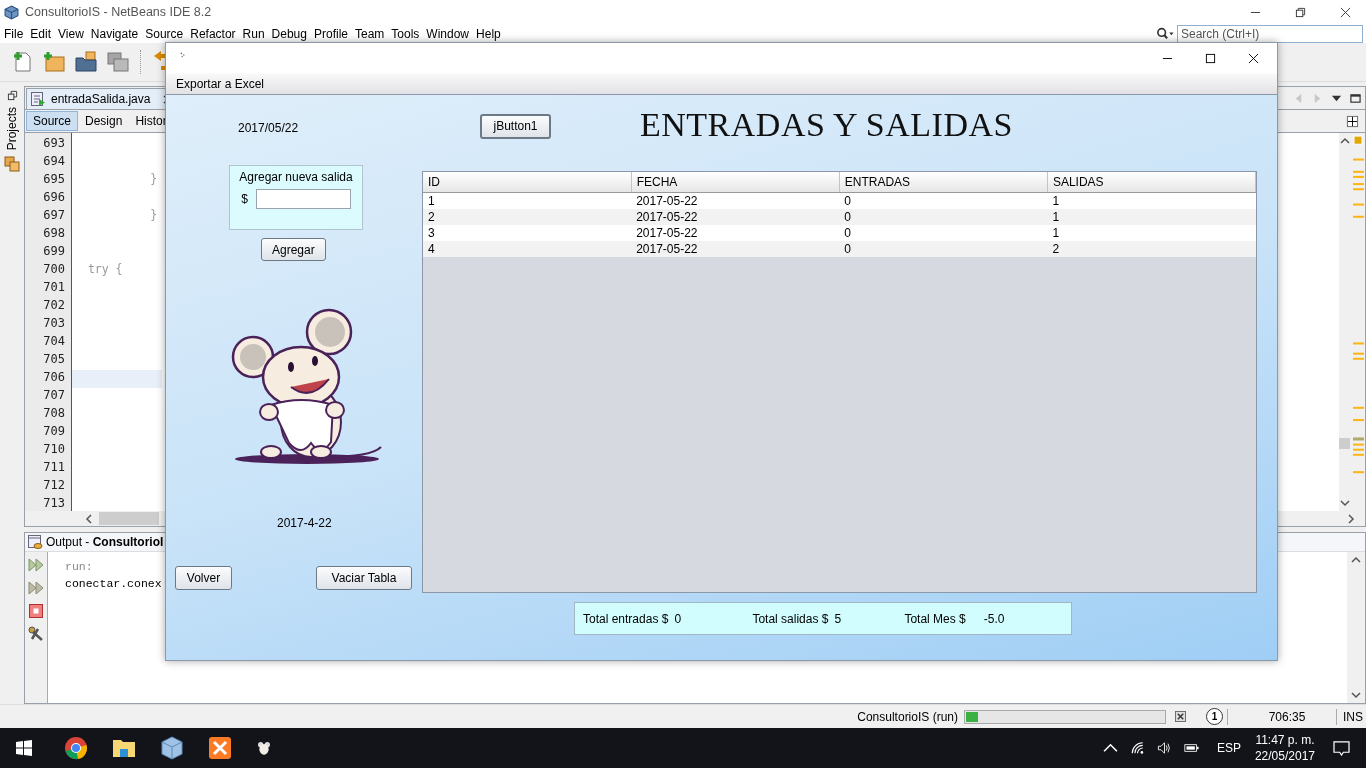 The width and height of the screenshot is (1366, 768). What do you see at coordinates (907, 716) in the screenshot?
I see `running-task-label: ConsultorioIS (run)` at bounding box center [907, 716].